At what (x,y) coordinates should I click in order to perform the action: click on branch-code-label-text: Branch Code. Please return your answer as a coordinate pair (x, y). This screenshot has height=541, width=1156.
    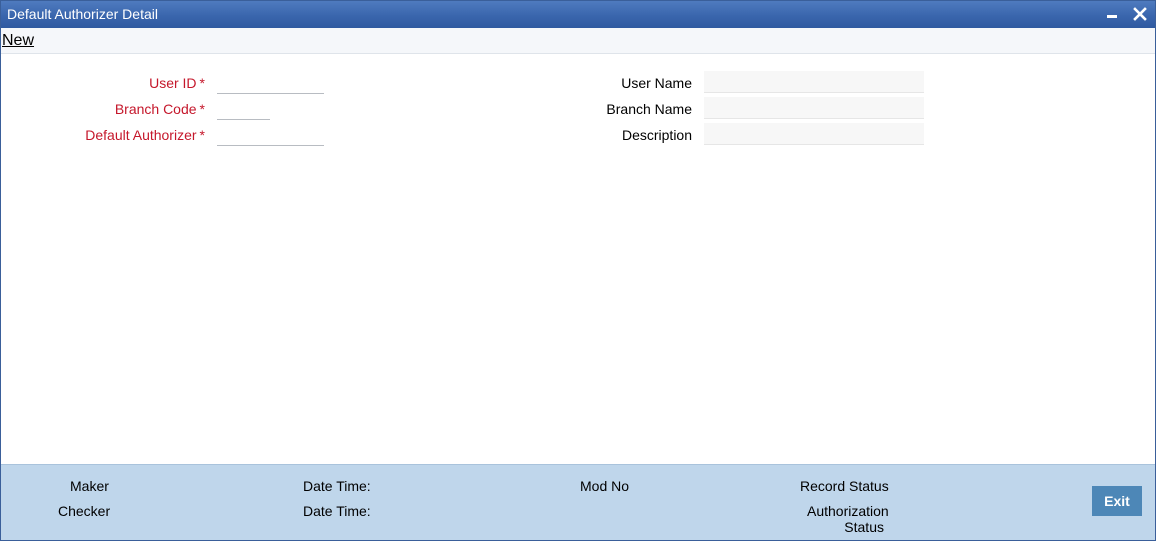
    Looking at the image, I should click on (155, 109).